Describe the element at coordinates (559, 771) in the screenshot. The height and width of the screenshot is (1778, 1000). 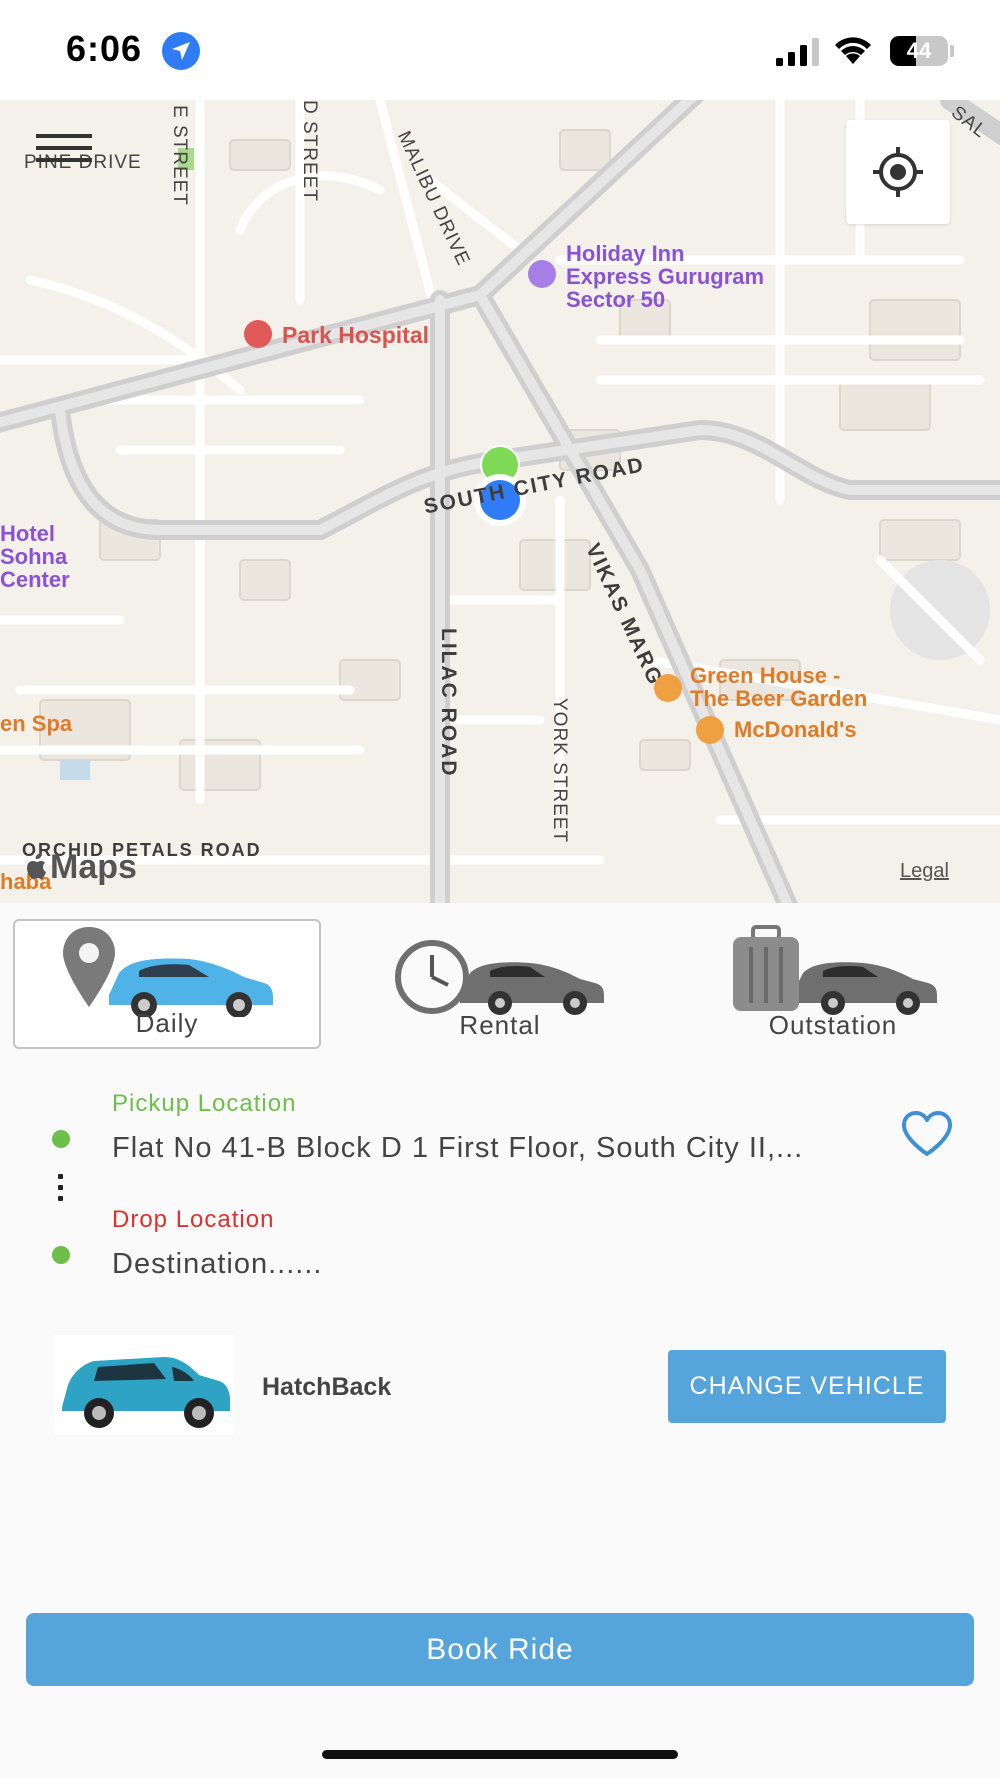
I see `street-label-york-street: YORK STREET` at that location.